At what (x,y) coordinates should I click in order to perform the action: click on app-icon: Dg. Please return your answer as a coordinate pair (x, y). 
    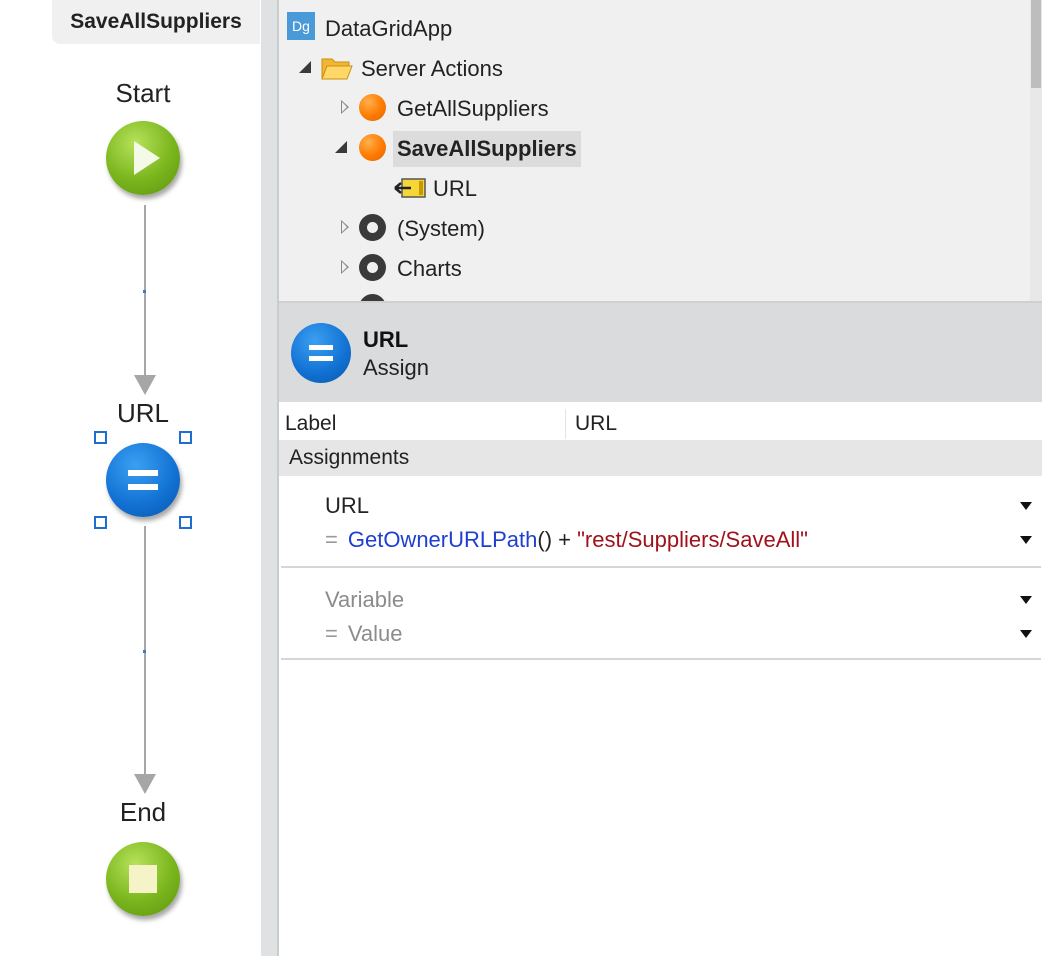
    Looking at the image, I should click on (301, 26).